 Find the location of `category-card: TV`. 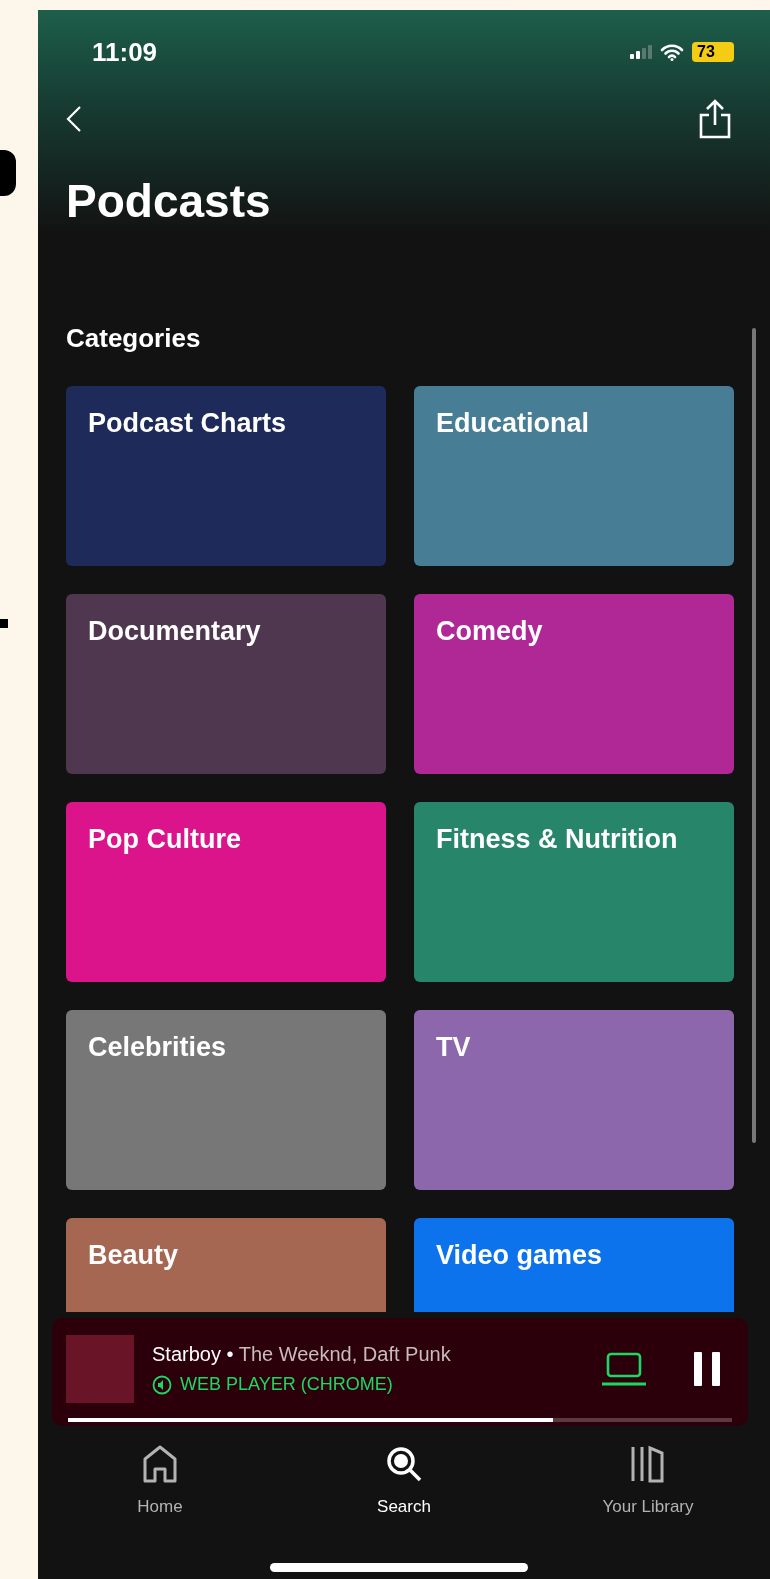

category-card: TV is located at coordinates (574, 1100).